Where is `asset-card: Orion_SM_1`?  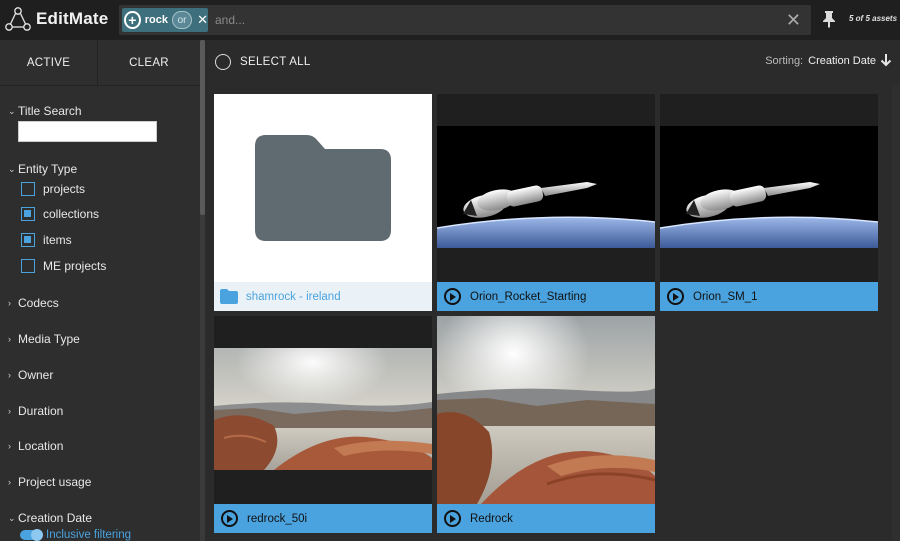
asset-card: Orion_SM_1 is located at coordinates (769, 202).